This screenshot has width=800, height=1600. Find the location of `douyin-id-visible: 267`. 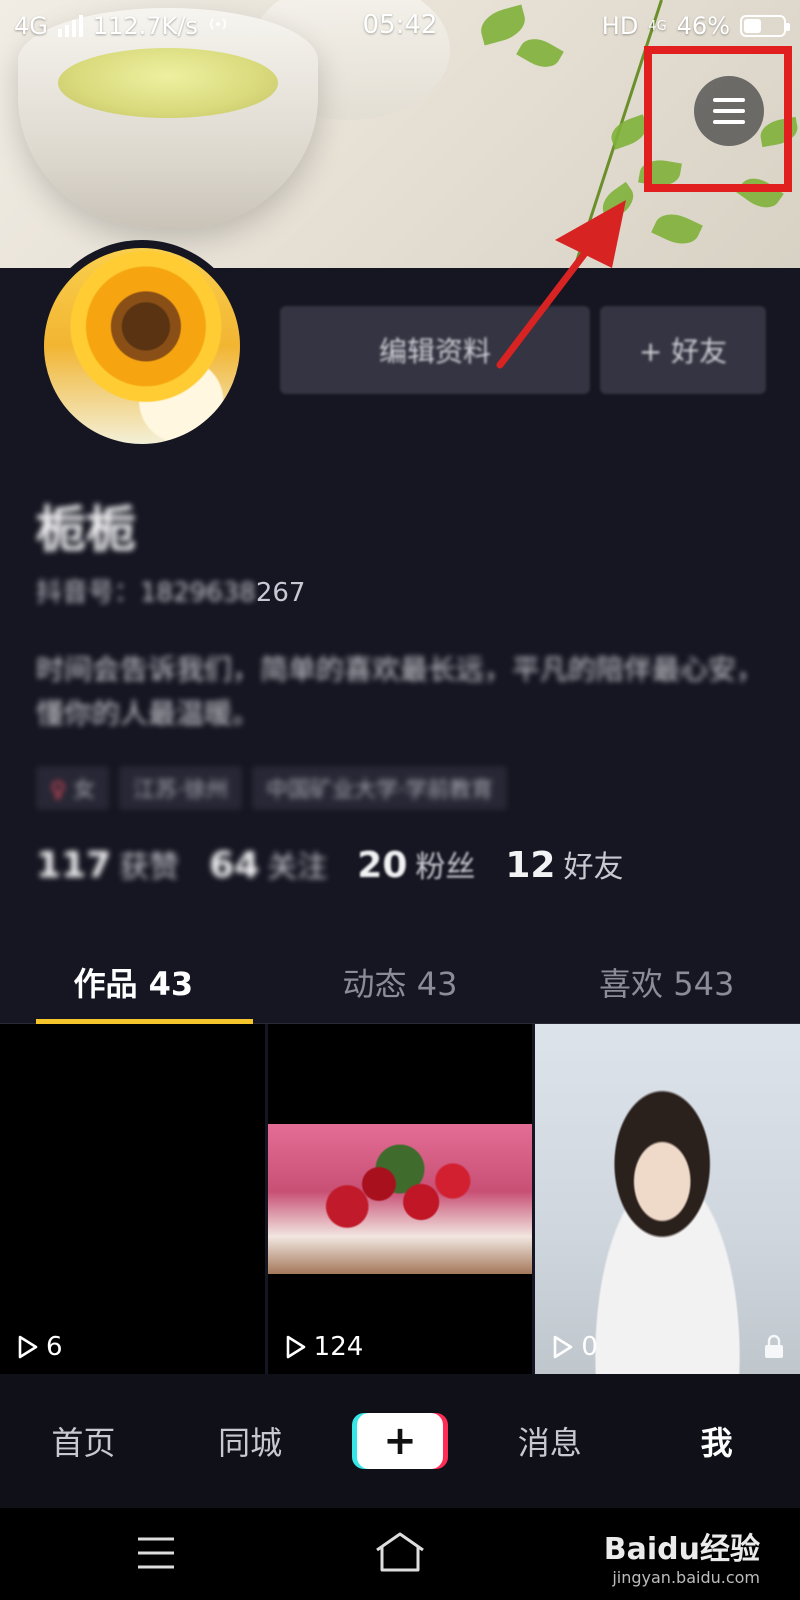

douyin-id-visible: 267 is located at coordinates (280, 593).